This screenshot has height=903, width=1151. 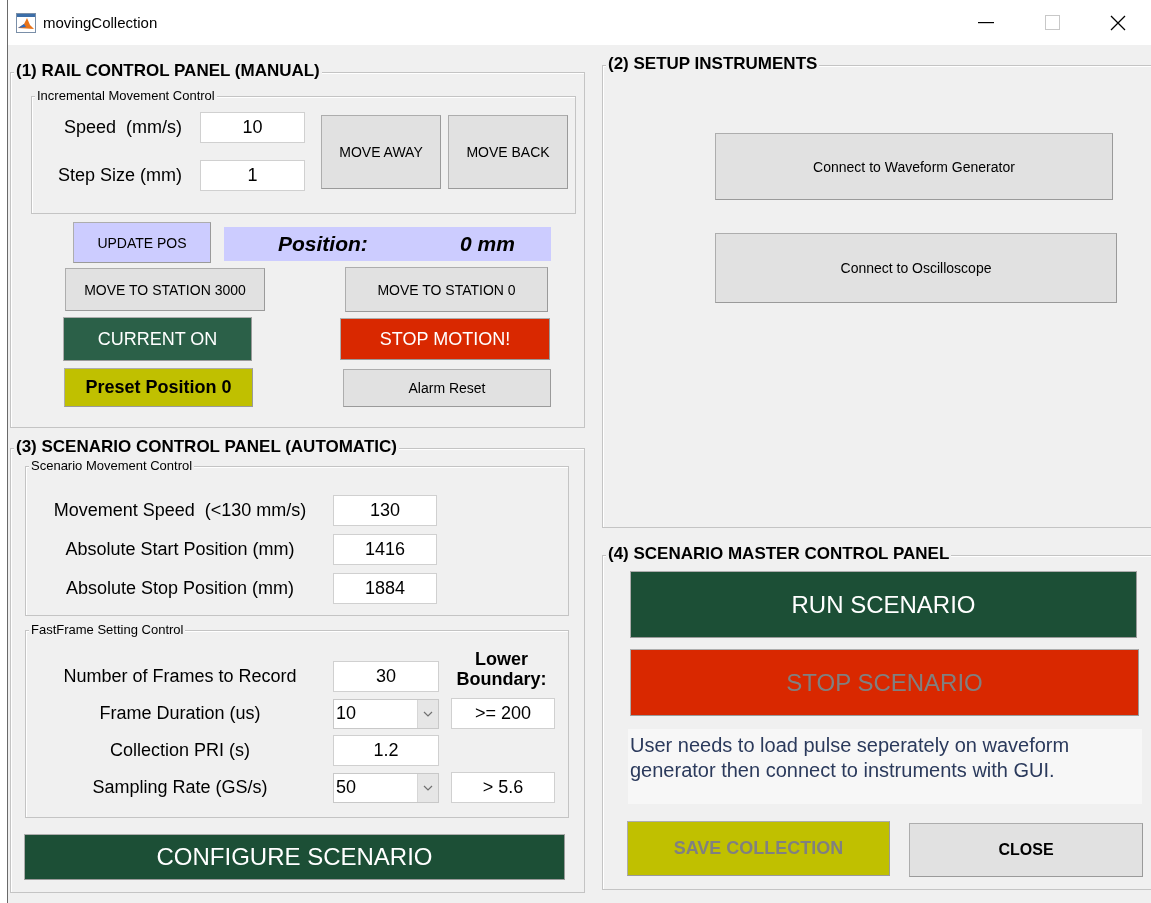 What do you see at coordinates (126, 95) in the screenshot?
I see `panel-title: Incremental Movement Control` at bounding box center [126, 95].